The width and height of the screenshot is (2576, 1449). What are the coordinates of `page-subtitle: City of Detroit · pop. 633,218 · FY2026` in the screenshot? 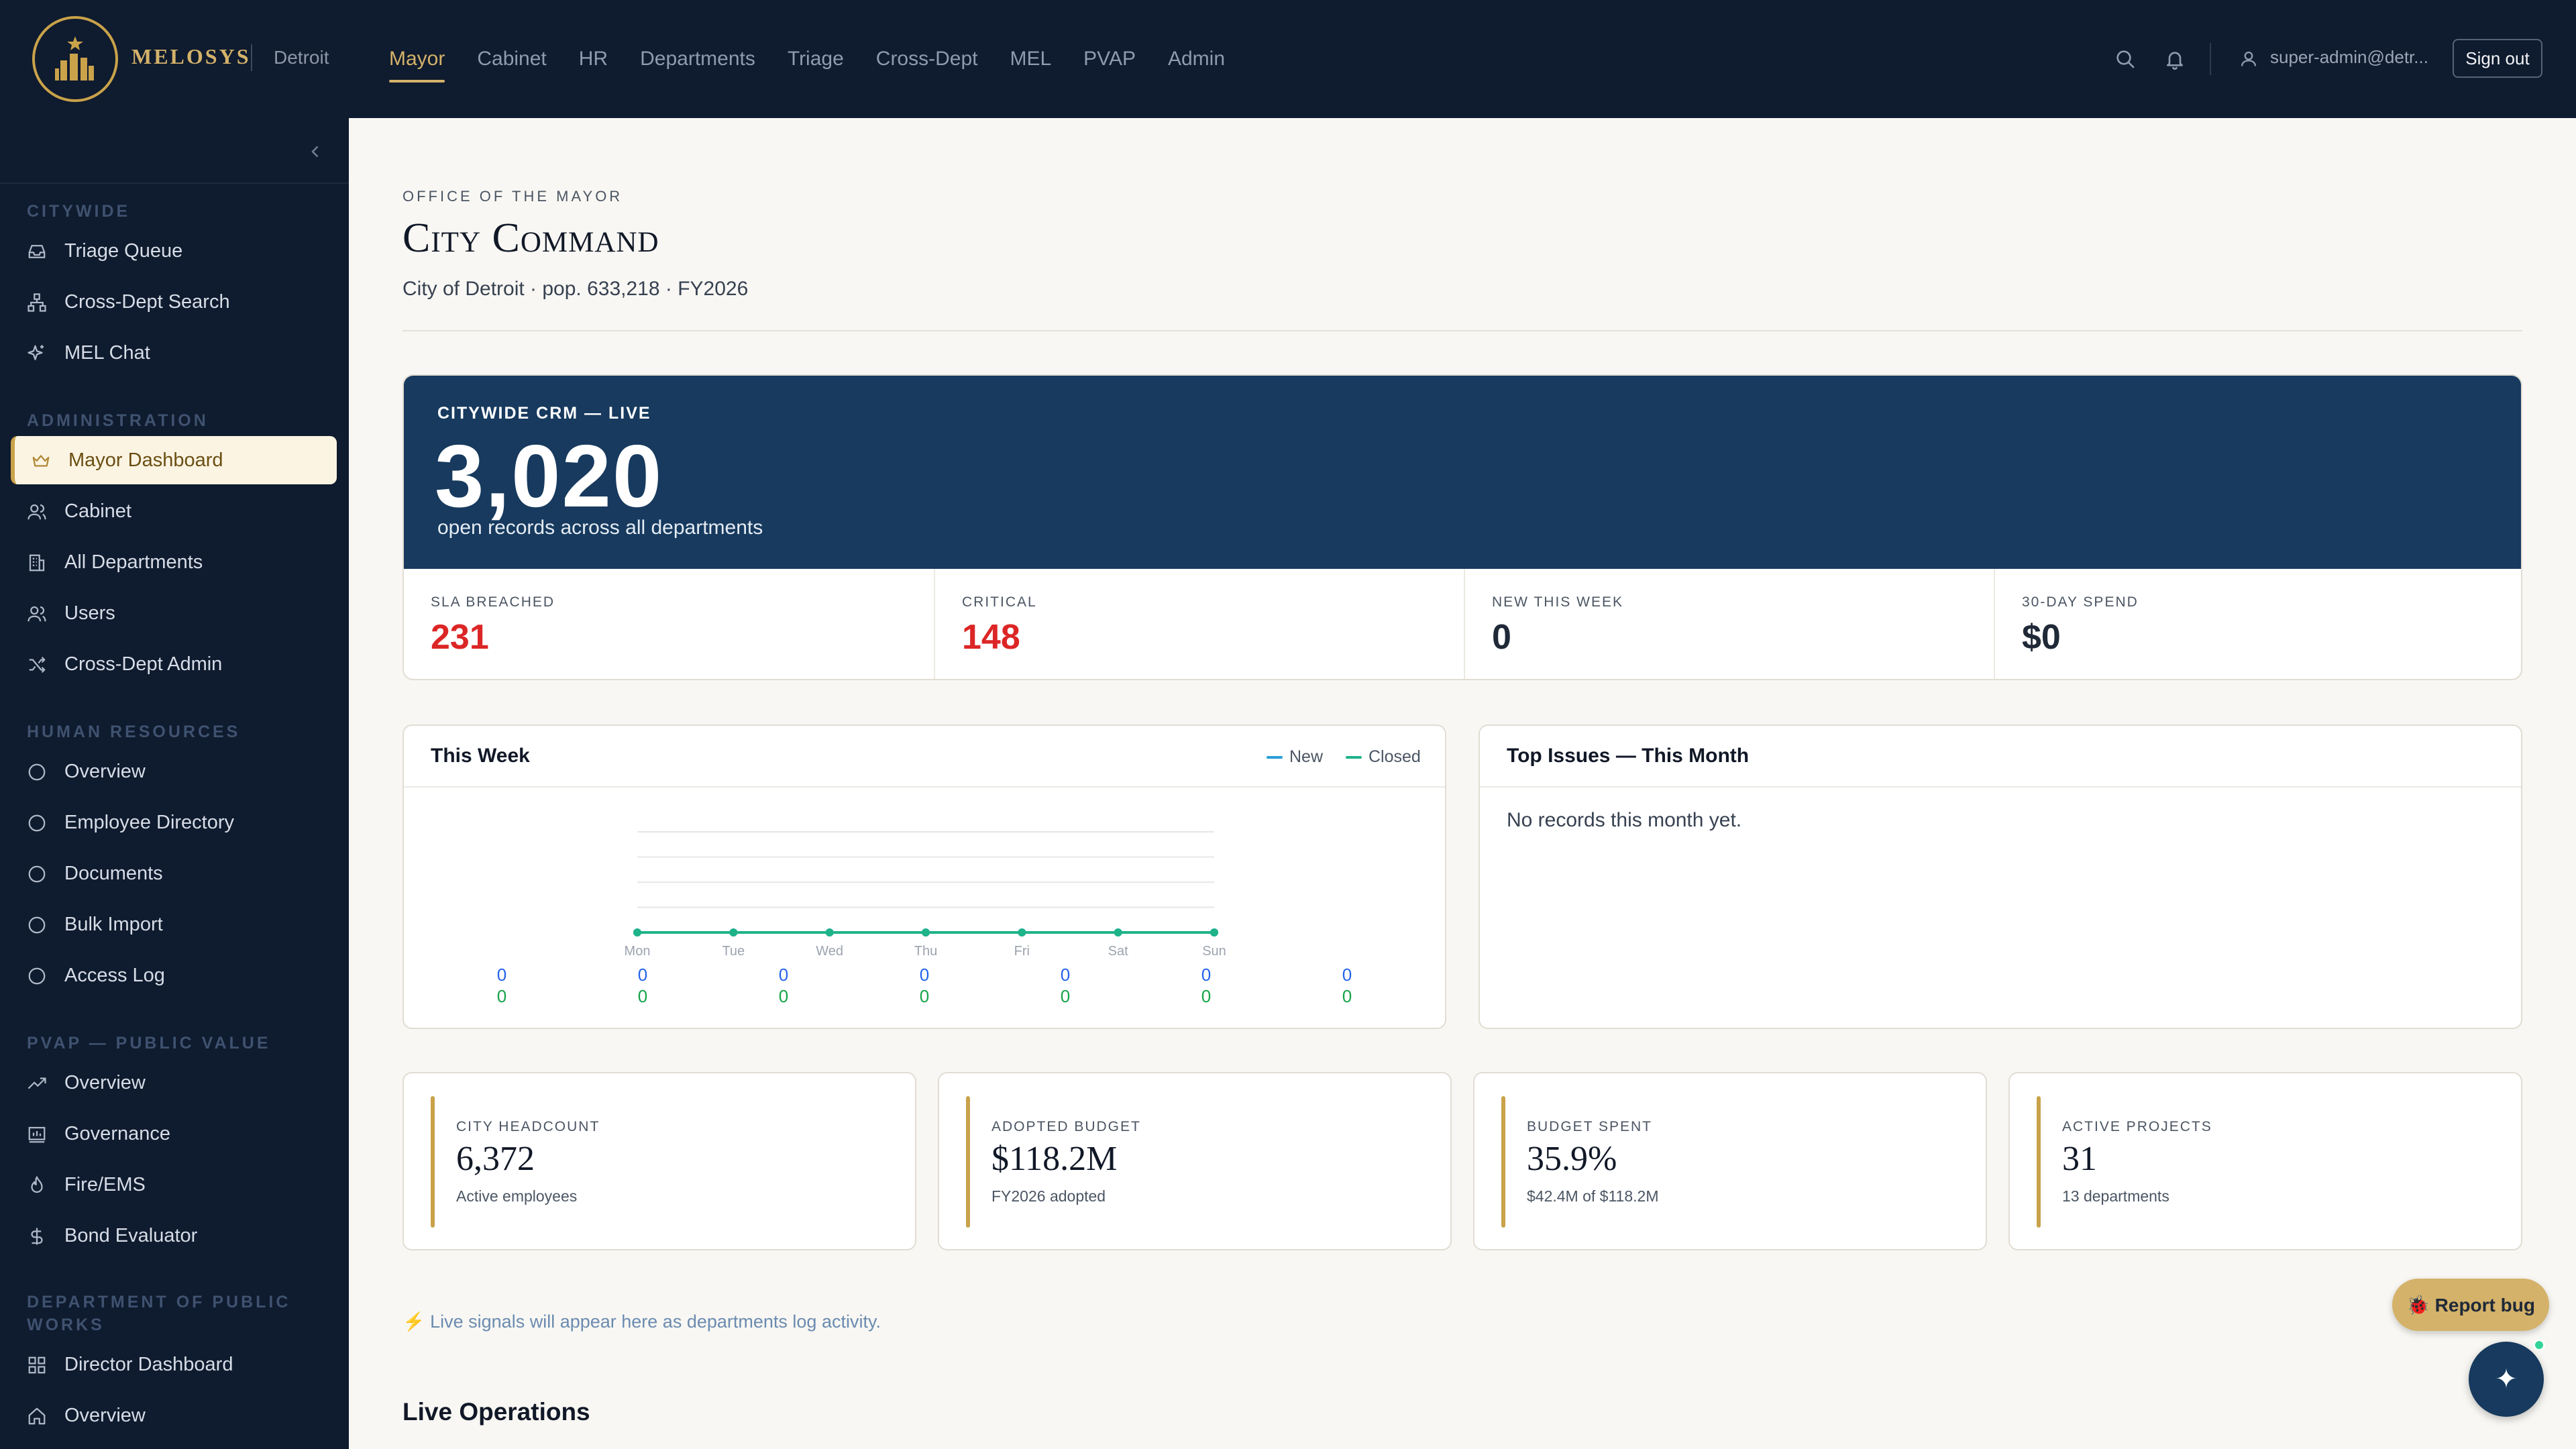 It's located at (575, 289).